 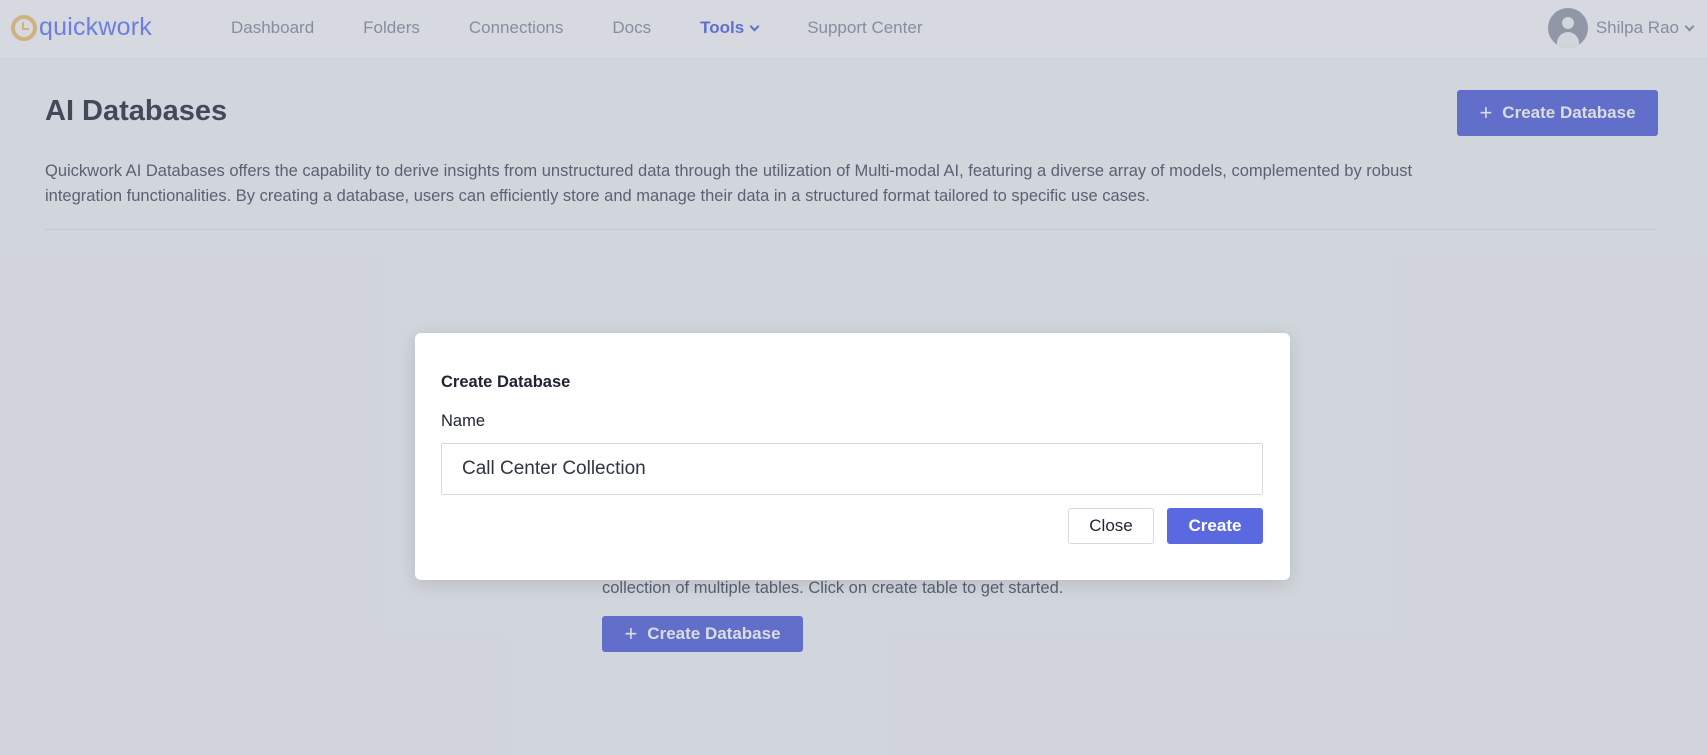 What do you see at coordinates (852, 469) in the screenshot?
I see `database-name-input` at bounding box center [852, 469].